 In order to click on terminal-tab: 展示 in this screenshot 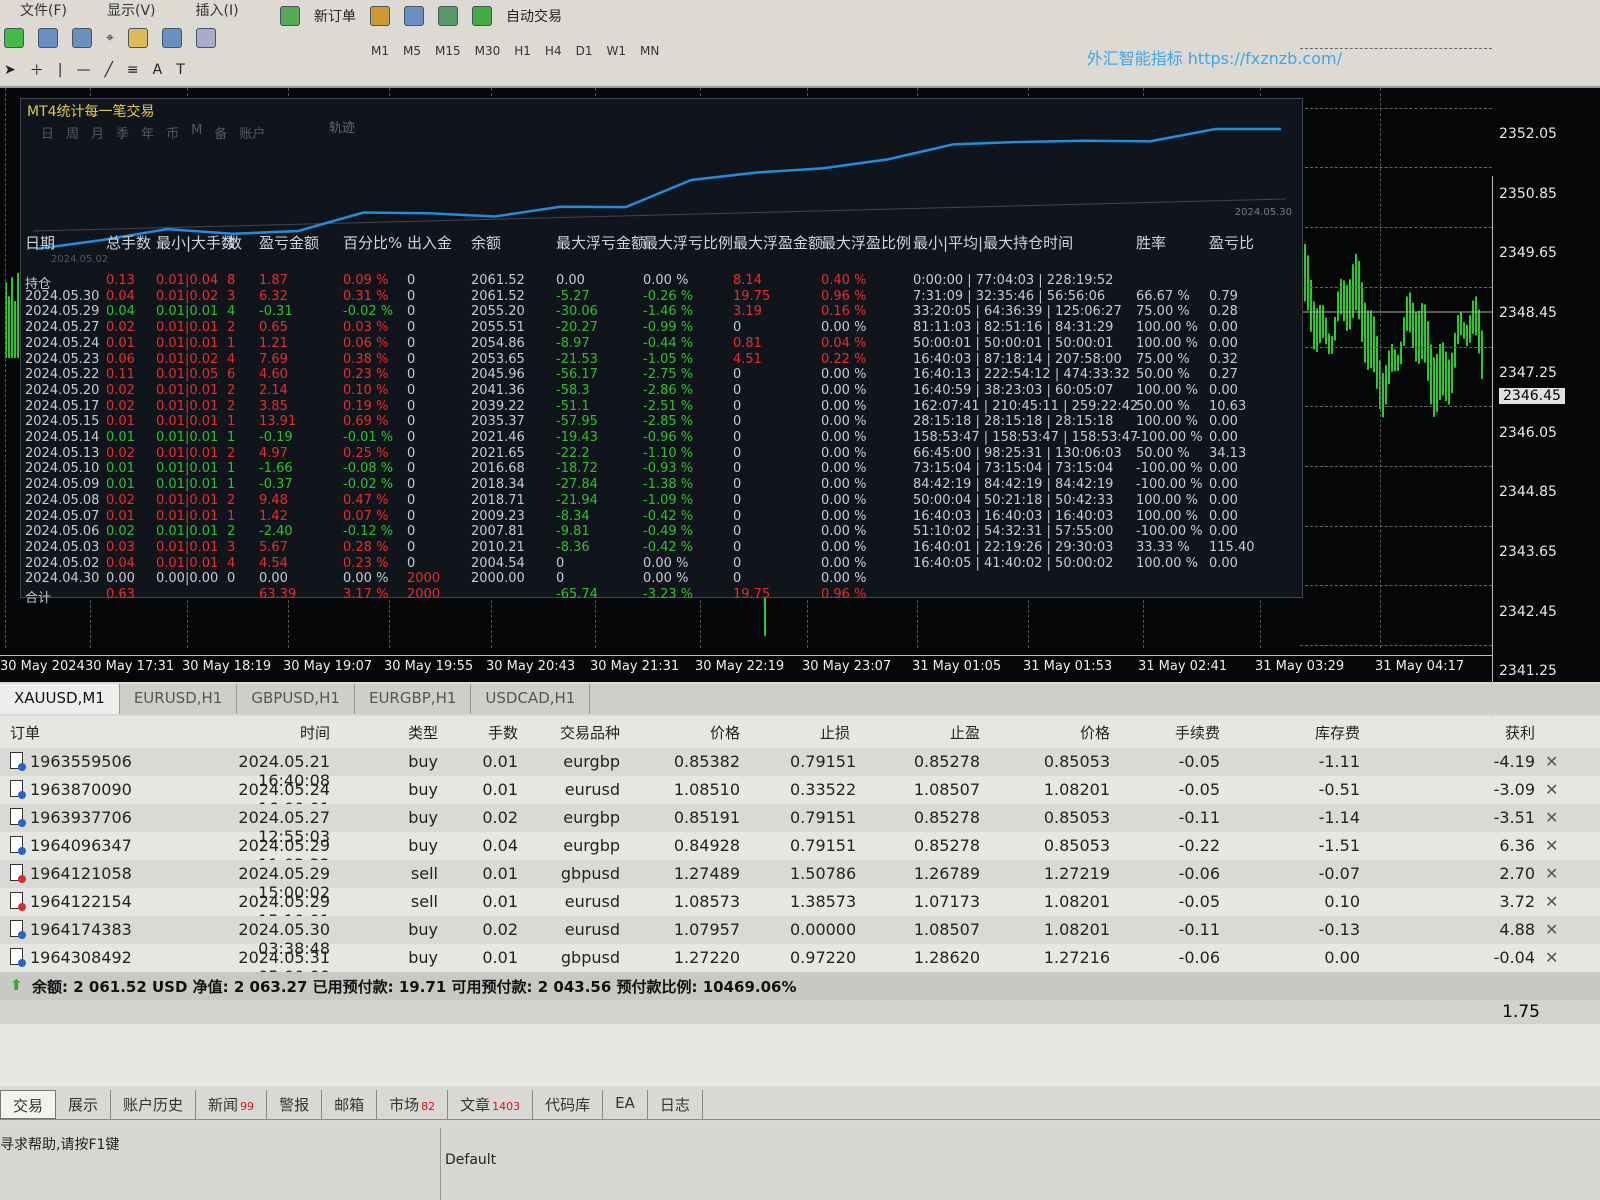, I will do `click(84, 1104)`.